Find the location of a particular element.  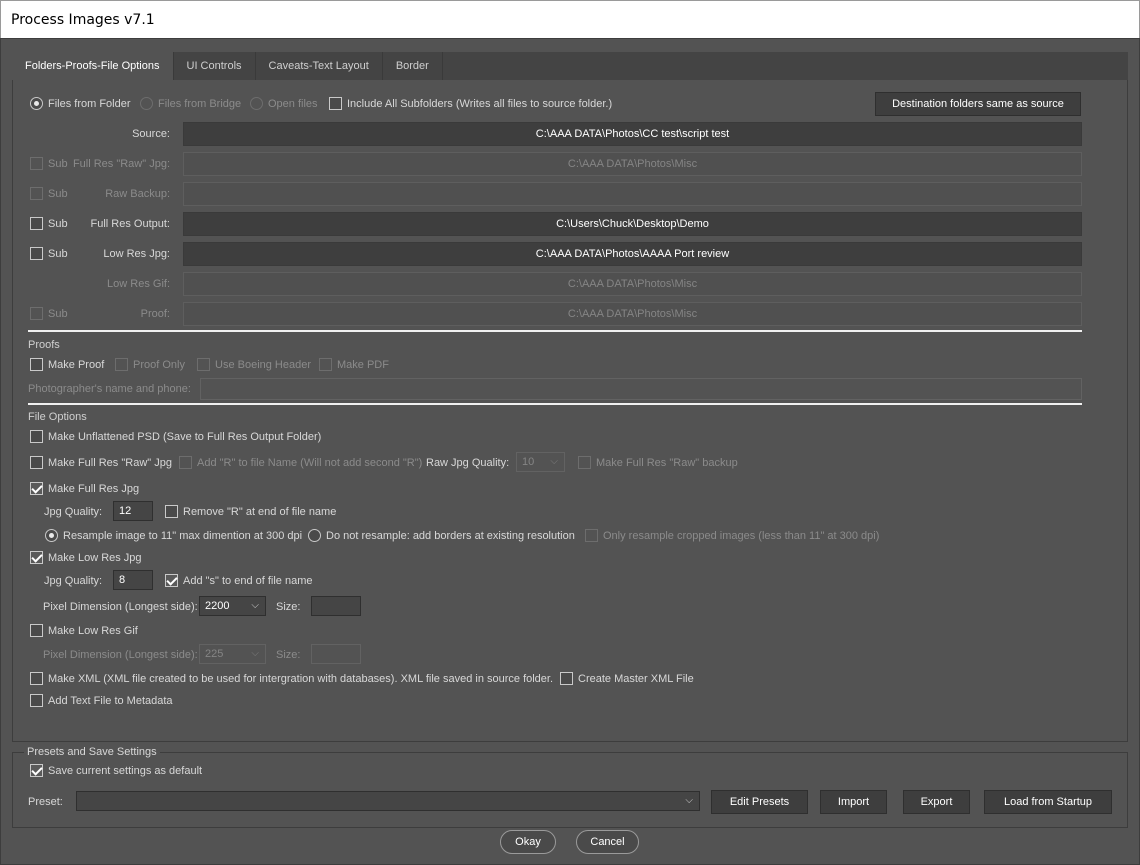

full-res-raw-sub-checkbox is located at coordinates (36, 163).